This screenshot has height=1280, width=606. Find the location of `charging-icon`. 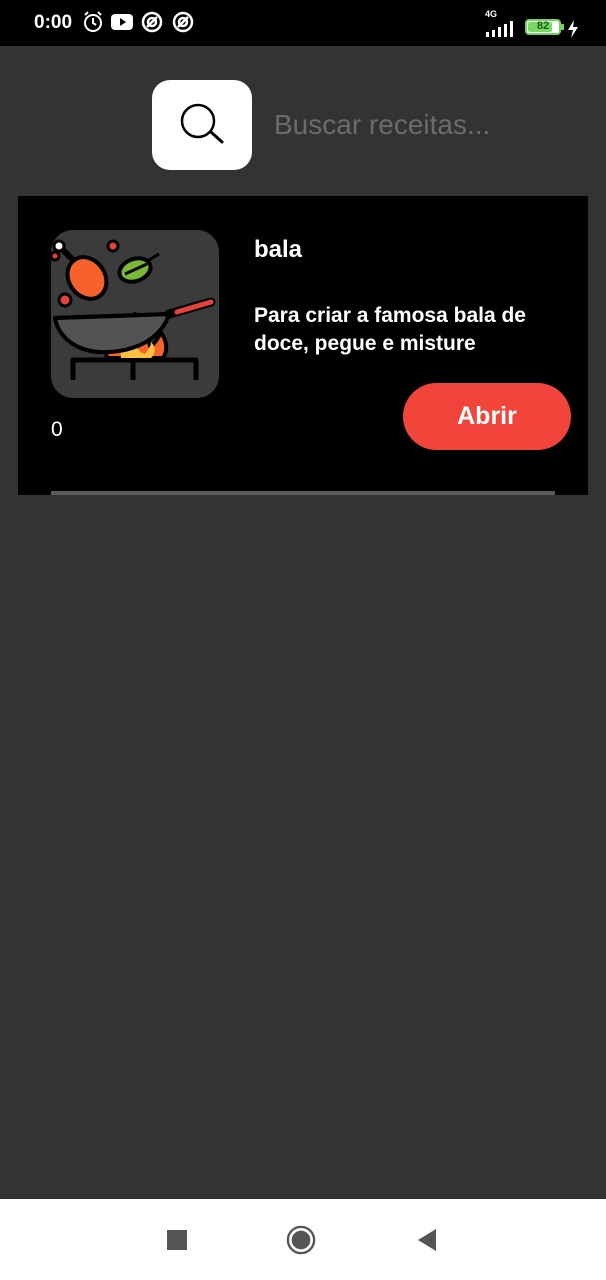

charging-icon is located at coordinates (573, 31).